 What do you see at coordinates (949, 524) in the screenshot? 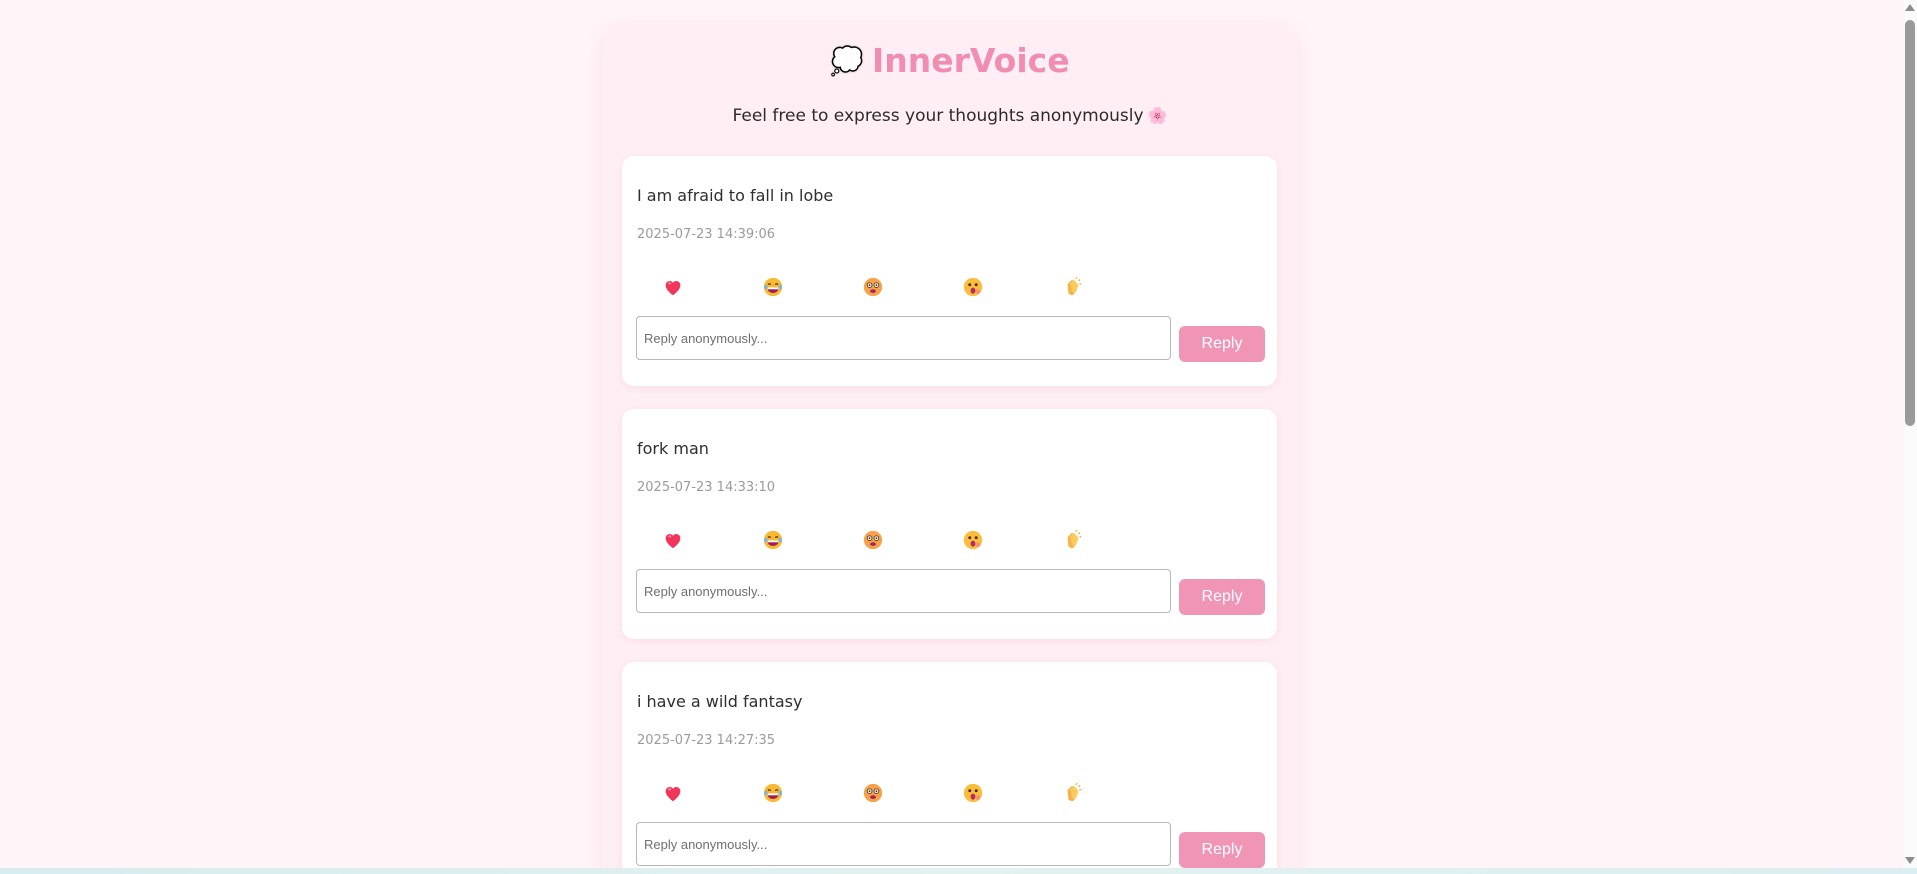
I see `post-card: fork man 2025-07-23 14:33:10 Reply` at bounding box center [949, 524].